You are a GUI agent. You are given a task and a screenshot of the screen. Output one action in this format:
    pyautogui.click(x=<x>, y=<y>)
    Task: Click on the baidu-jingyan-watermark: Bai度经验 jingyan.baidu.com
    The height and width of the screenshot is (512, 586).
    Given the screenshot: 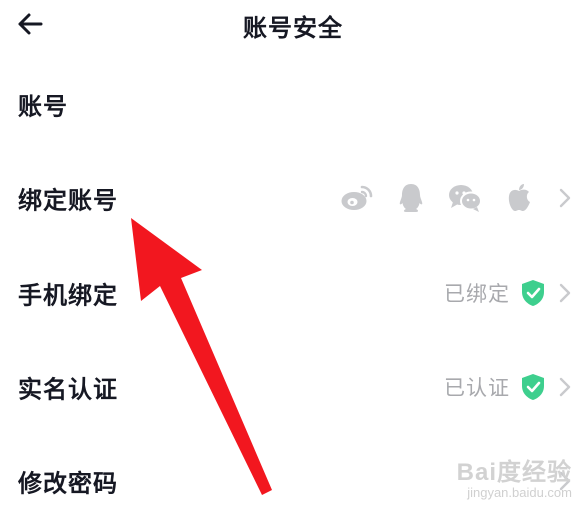 What is the action you would take?
    pyautogui.click(x=514, y=476)
    